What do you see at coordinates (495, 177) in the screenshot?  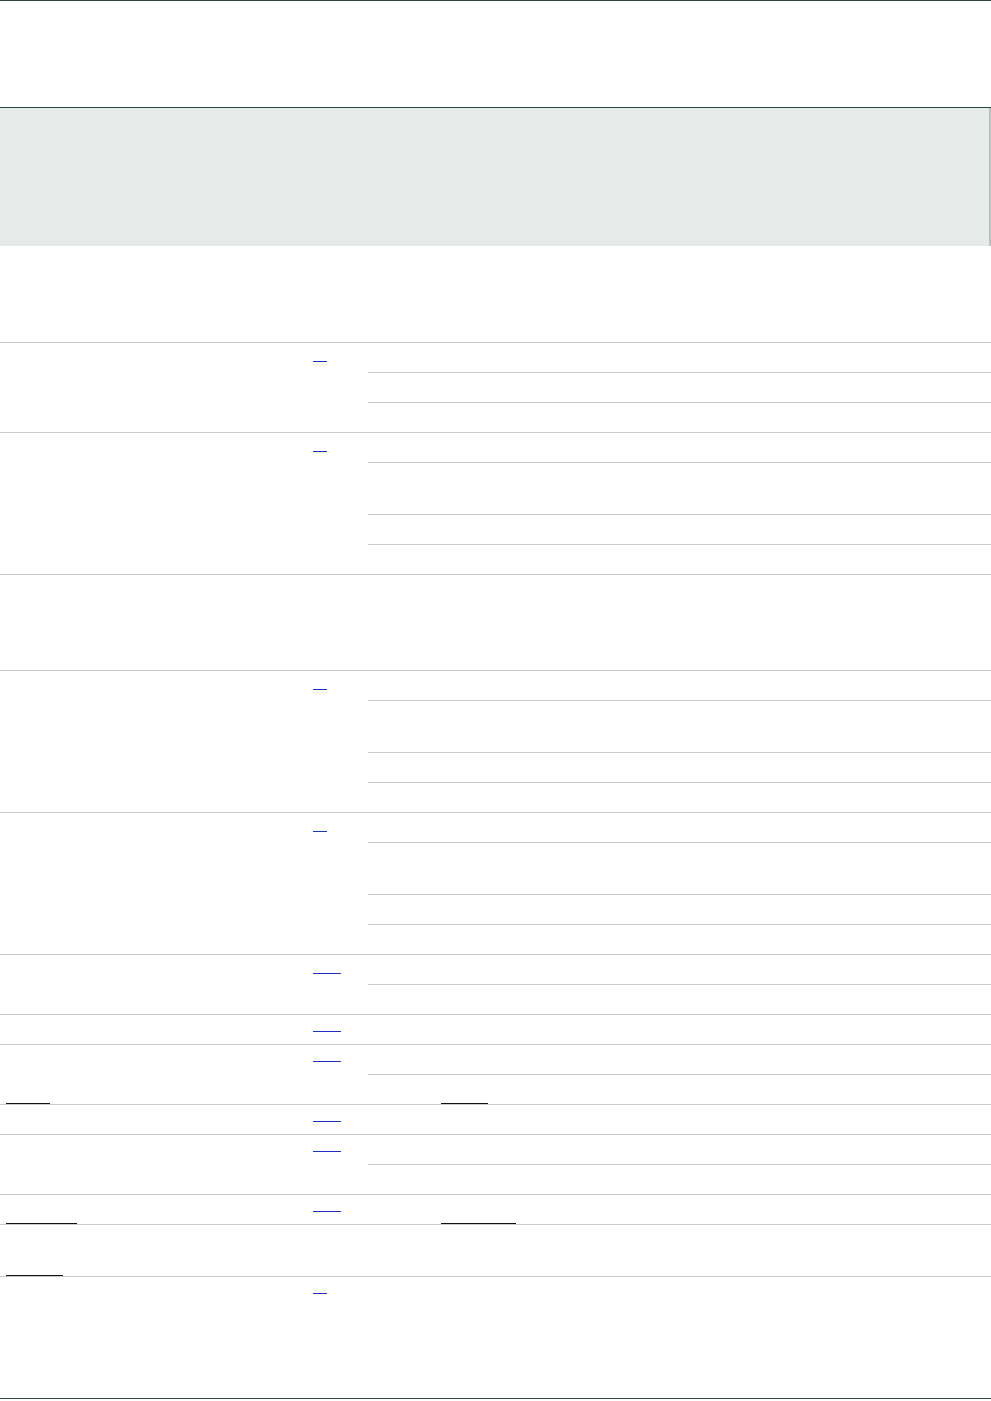 I see `table-header-band` at bounding box center [495, 177].